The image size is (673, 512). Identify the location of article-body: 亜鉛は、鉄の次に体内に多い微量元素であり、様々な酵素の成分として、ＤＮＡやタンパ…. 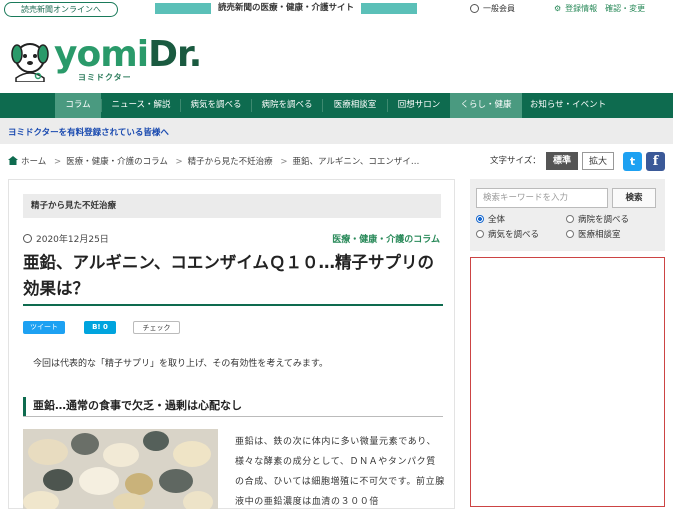
(340, 472).